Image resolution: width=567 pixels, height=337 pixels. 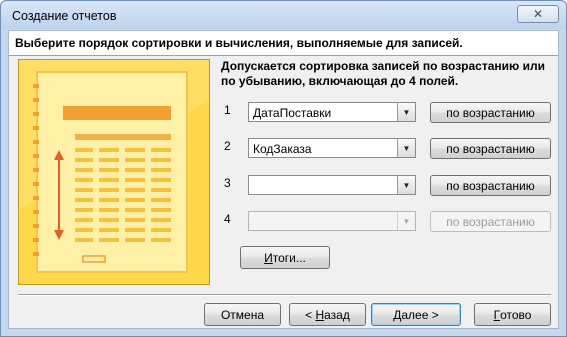 I want to click on sort-row-1-number: 1, so click(x=227, y=110).